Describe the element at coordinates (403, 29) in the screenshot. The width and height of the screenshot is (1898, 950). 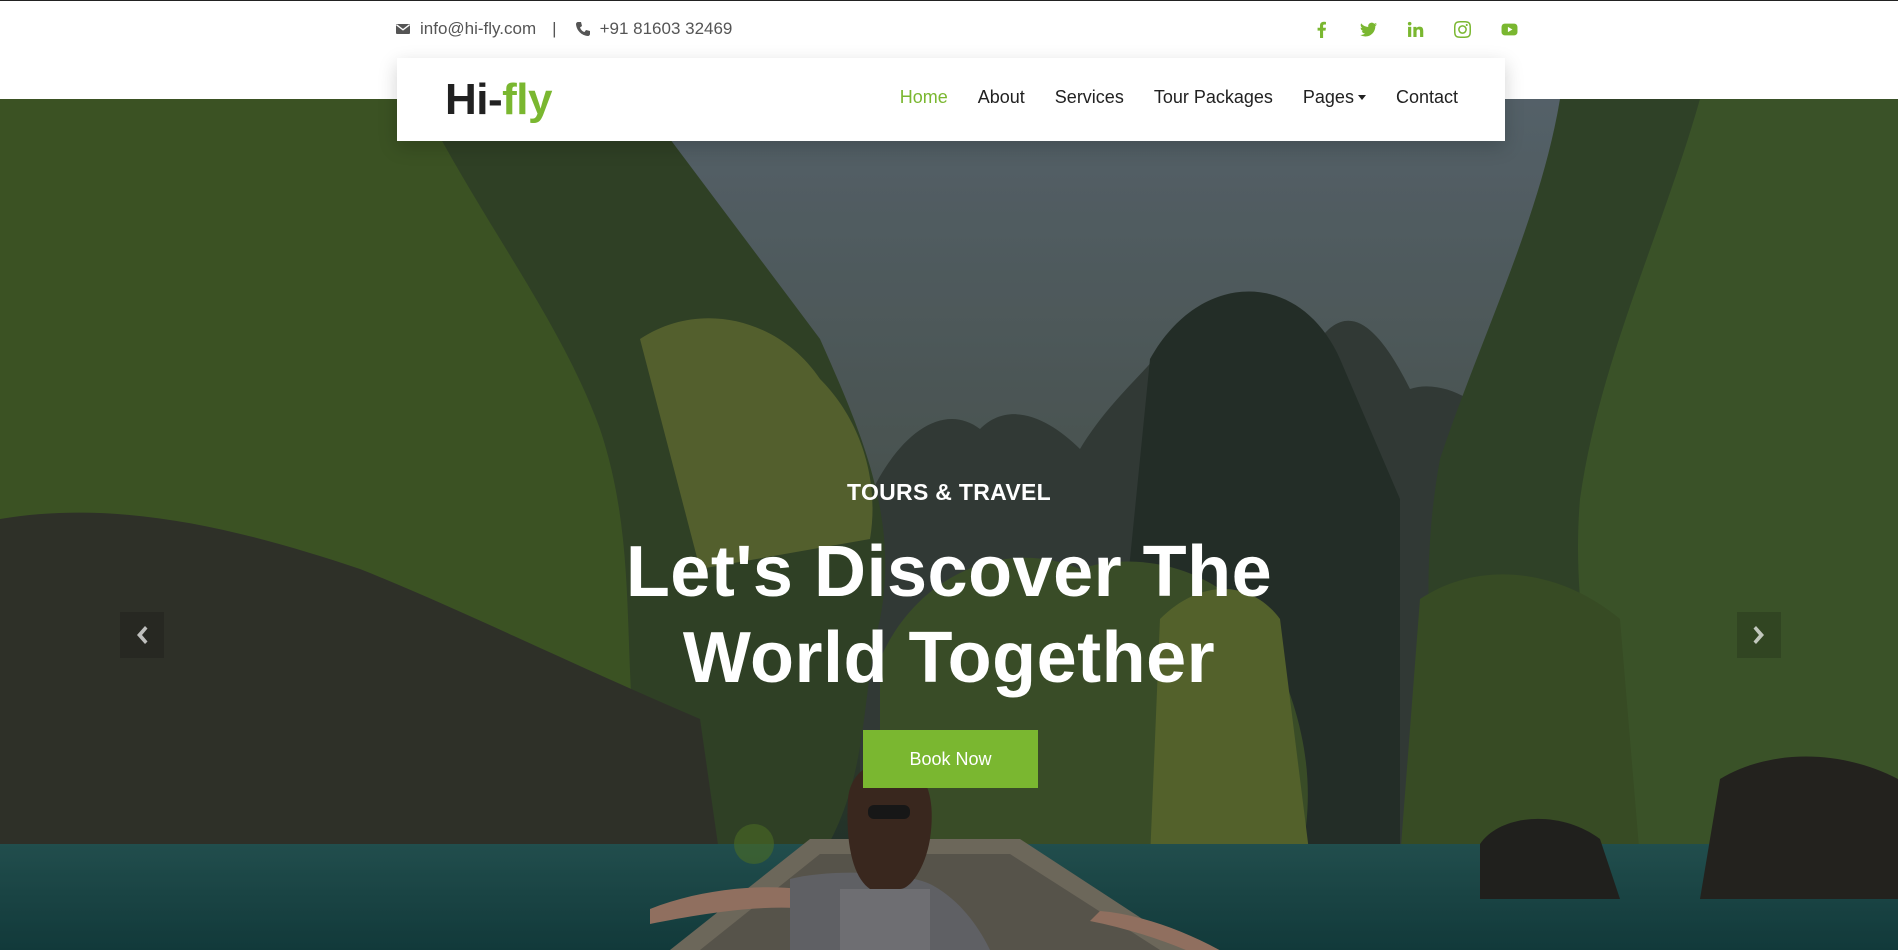
I see `envelope-icon` at that location.